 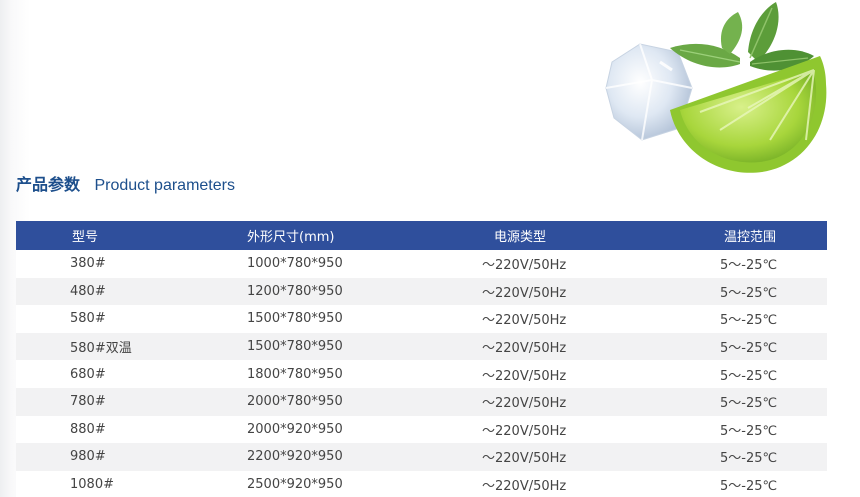 What do you see at coordinates (421, 457) in the screenshot?
I see `table-row: 980# 2200*920*950 ～220V/50Hz 5～-25℃` at bounding box center [421, 457].